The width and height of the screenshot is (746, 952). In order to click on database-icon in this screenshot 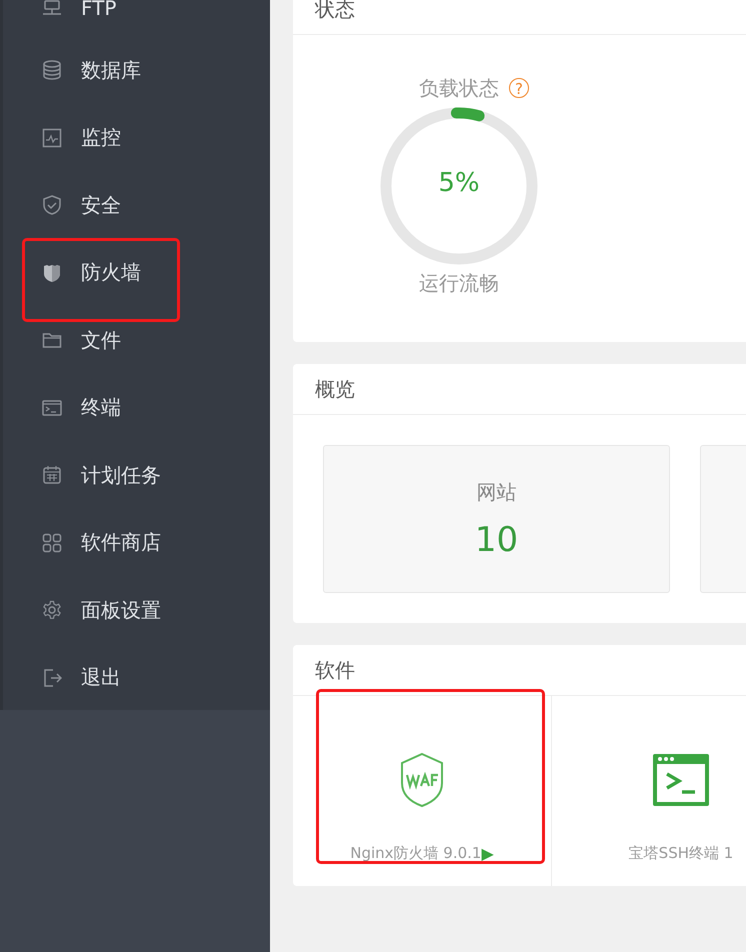, I will do `click(52, 70)`.